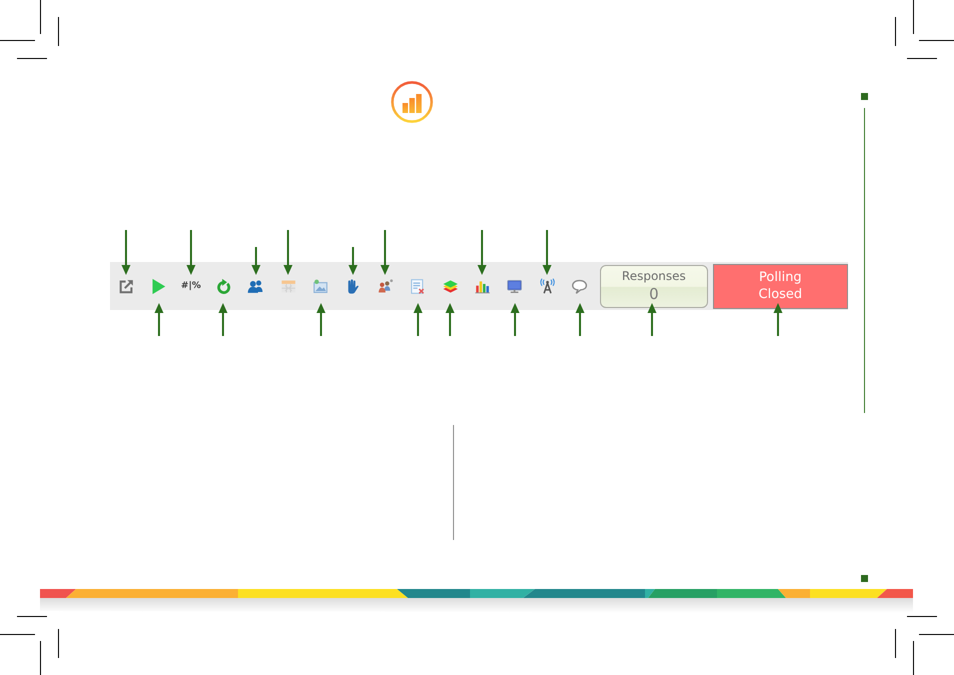 The image size is (954, 675). What do you see at coordinates (450, 286) in the screenshot?
I see `layers-icon` at bounding box center [450, 286].